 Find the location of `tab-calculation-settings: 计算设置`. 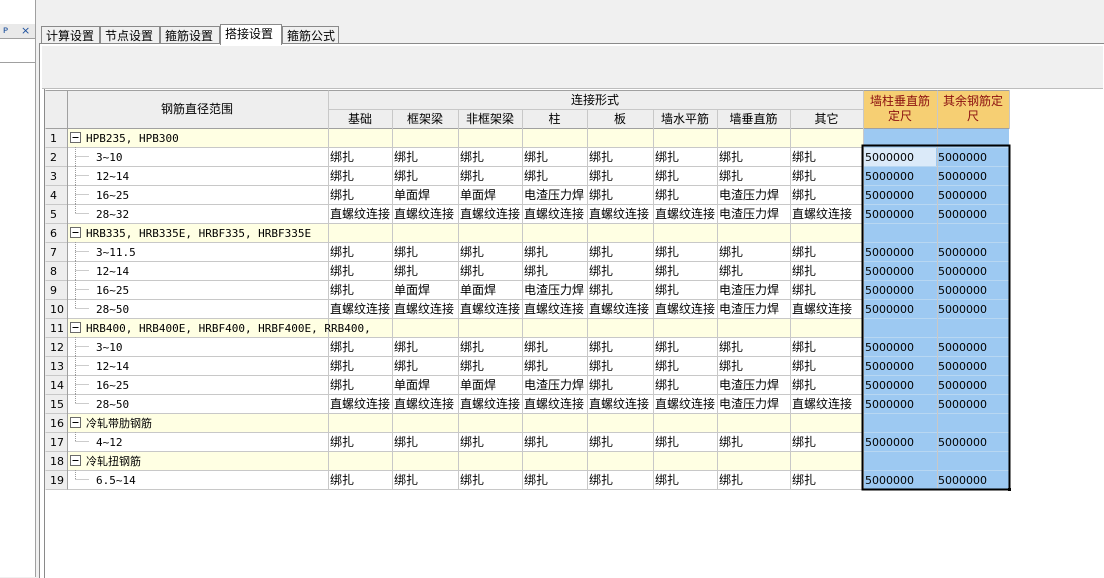

tab-calculation-settings: 计算设置 is located at coordinates (70, 35).